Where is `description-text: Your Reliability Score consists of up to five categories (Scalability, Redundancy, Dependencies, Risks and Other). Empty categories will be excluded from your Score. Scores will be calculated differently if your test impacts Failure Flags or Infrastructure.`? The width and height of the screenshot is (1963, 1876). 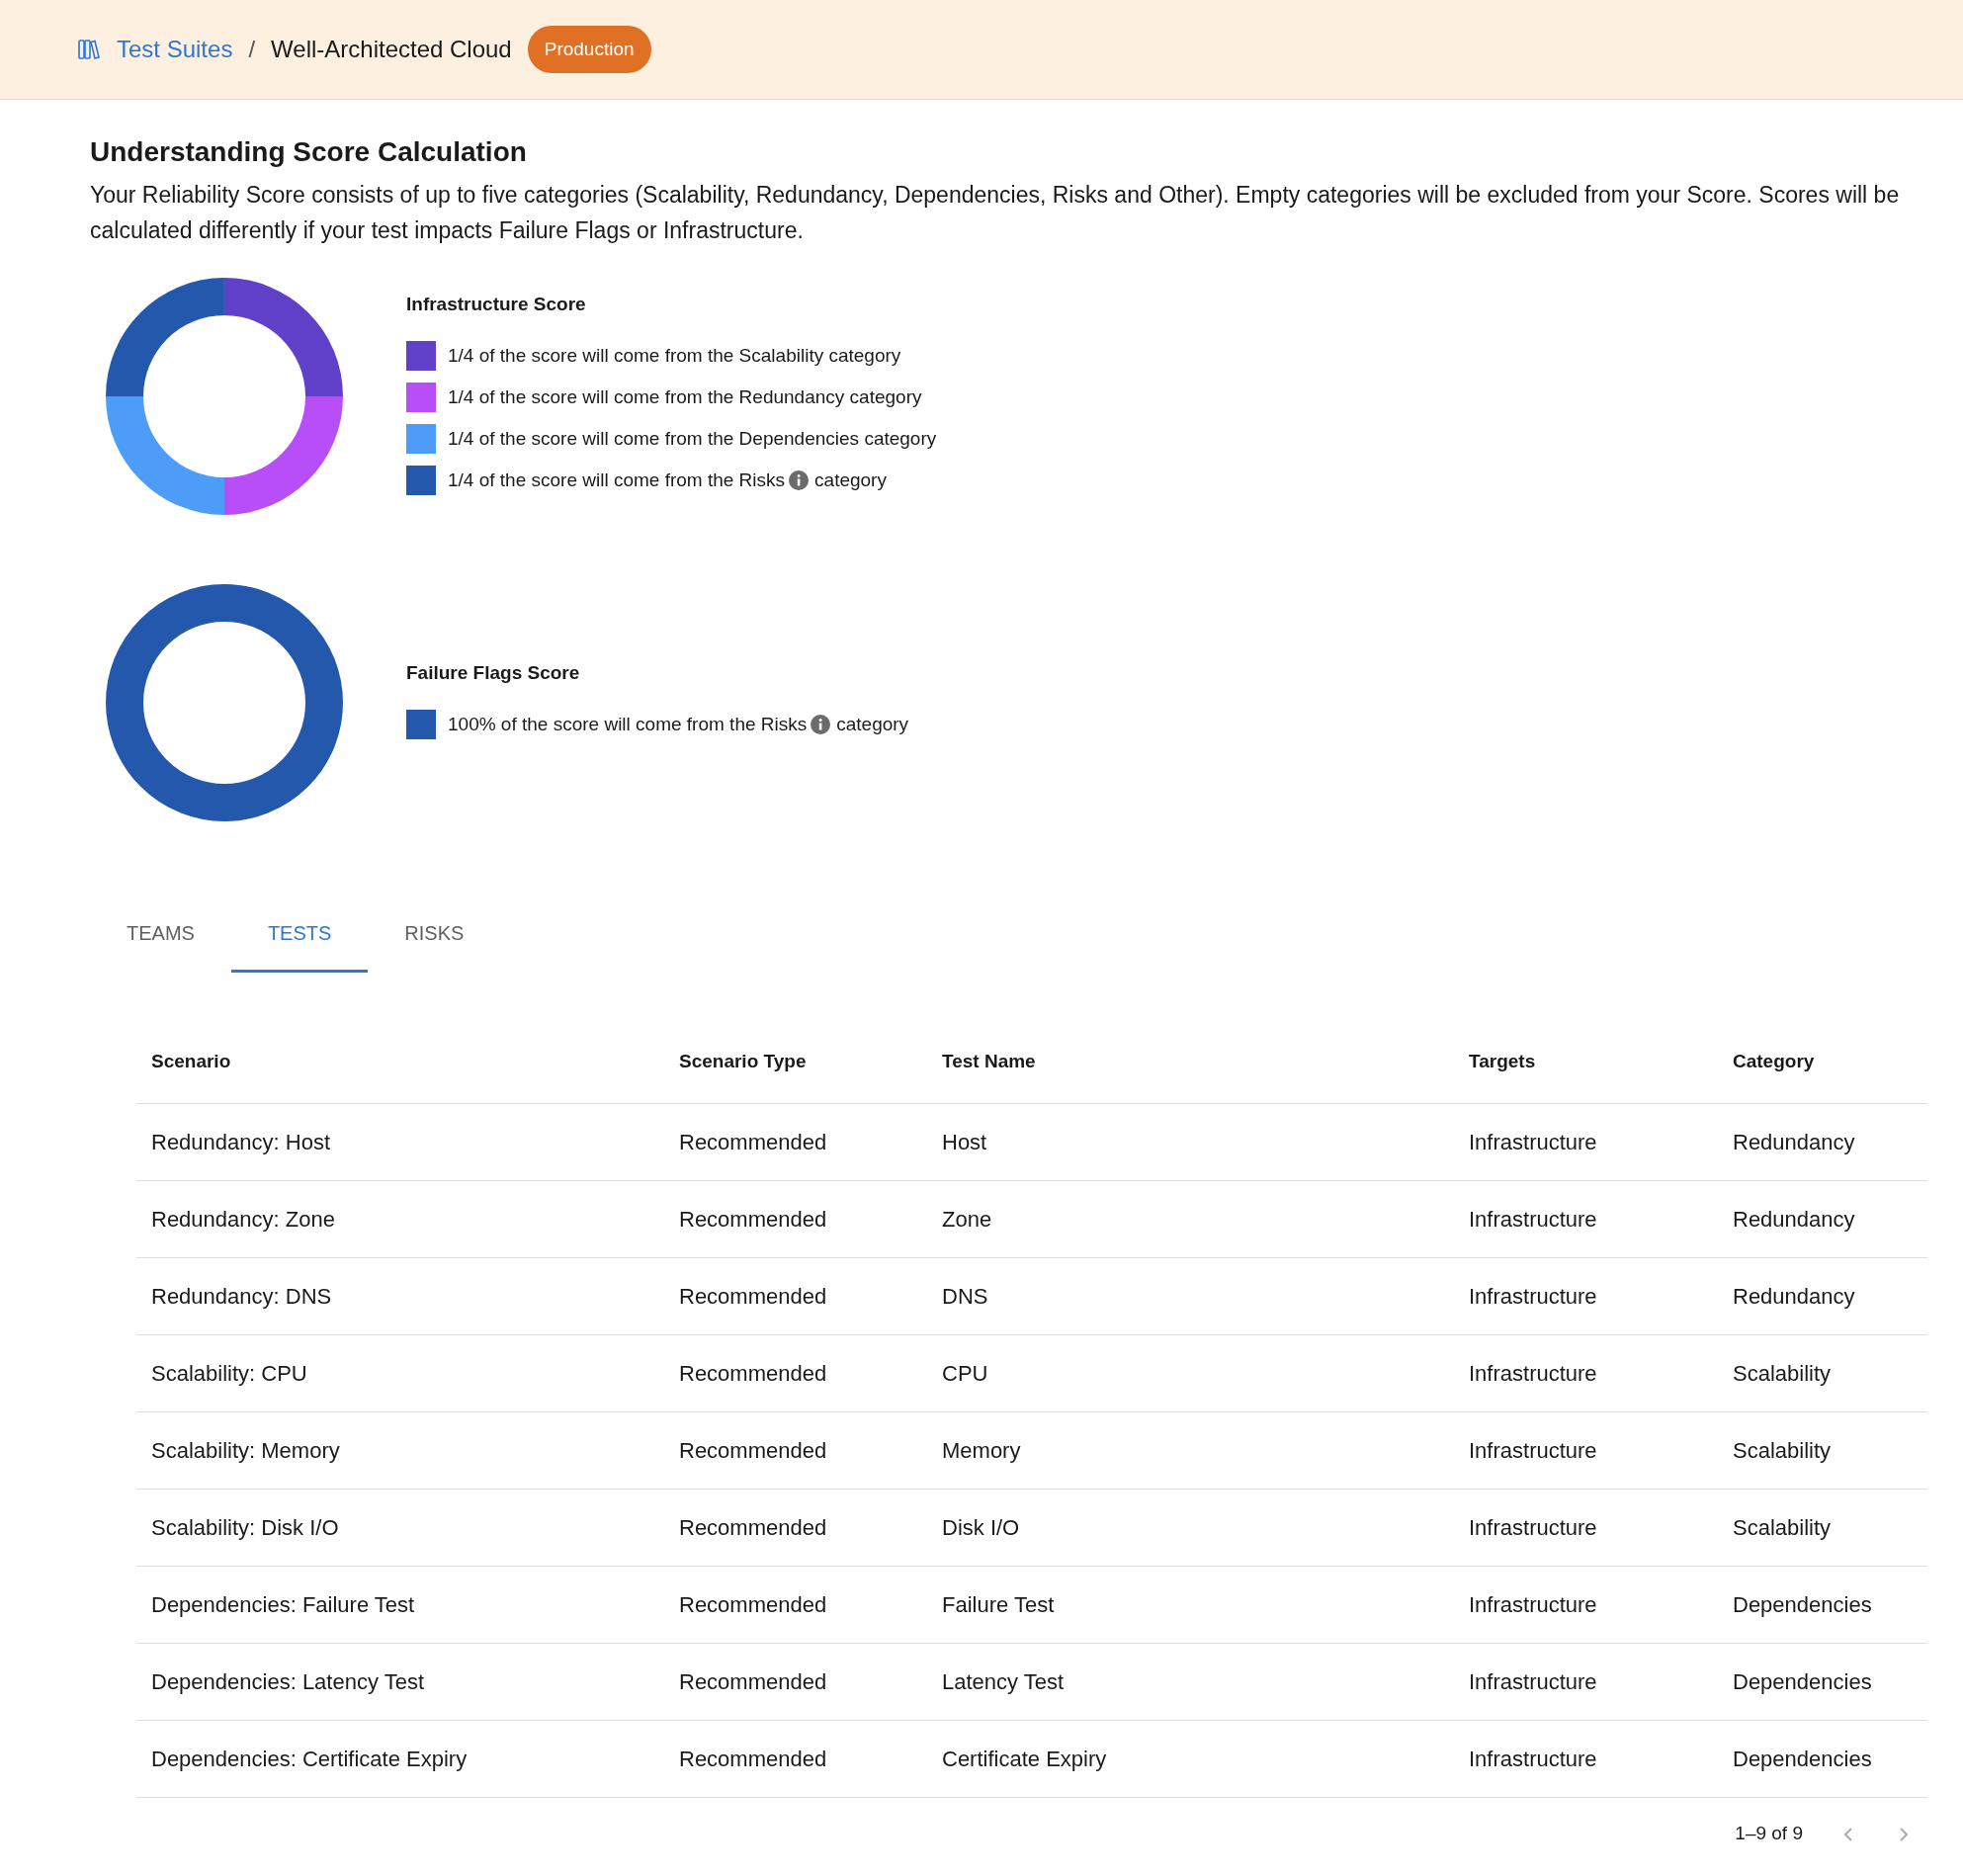 description-text: Your Reliability Score consists of up to five categories (Scalability, Redundancy, Dependencies, Risks and Other). Empty categories will be excluded from your Score. Scores will be calculated differently if your test impacts Failure Flags or Infrastructure. is located at coordinates (996, 213).